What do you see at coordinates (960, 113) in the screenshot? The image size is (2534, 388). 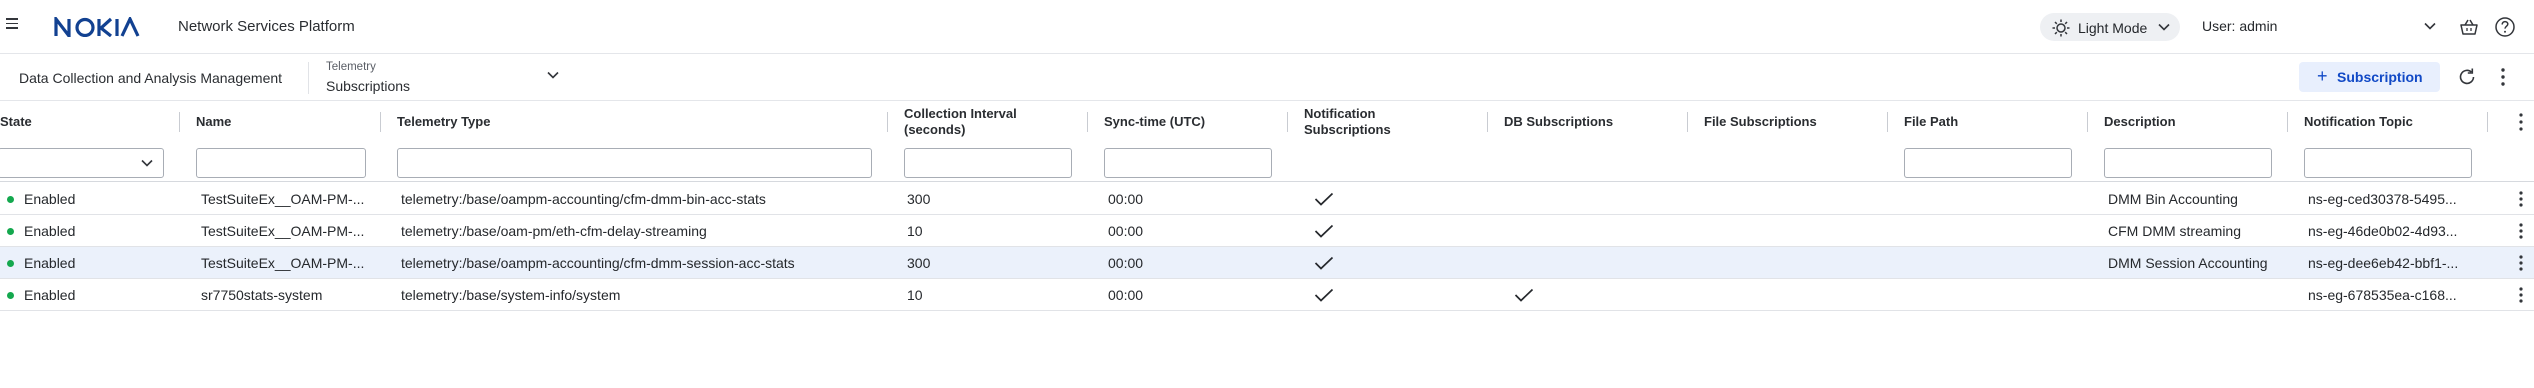 I see `column-header-collection-interval-line1: Collection Interval` at bounding box center [960, 113].